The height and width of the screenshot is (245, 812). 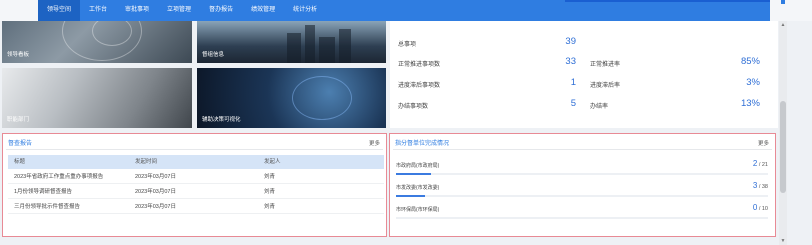 I want to click on list-item: 市政府局(市政府局) 2 / 21, so click(x=583, y=169).